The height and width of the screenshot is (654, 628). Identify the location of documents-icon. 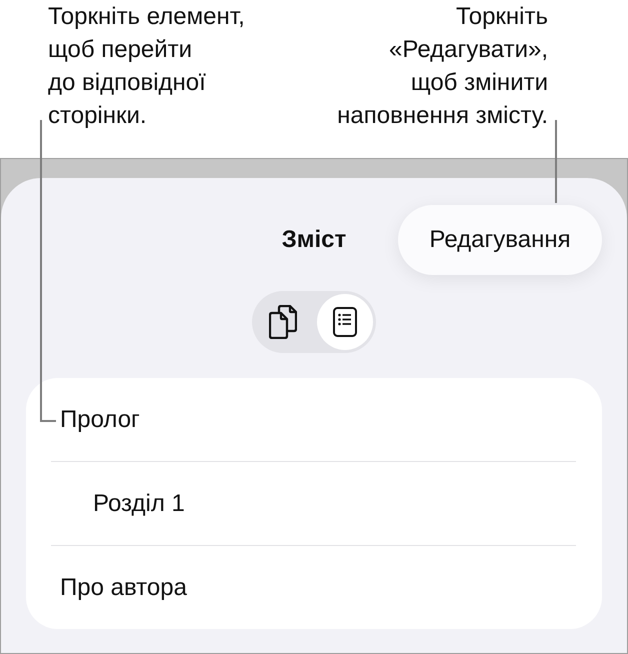
(283, 322).